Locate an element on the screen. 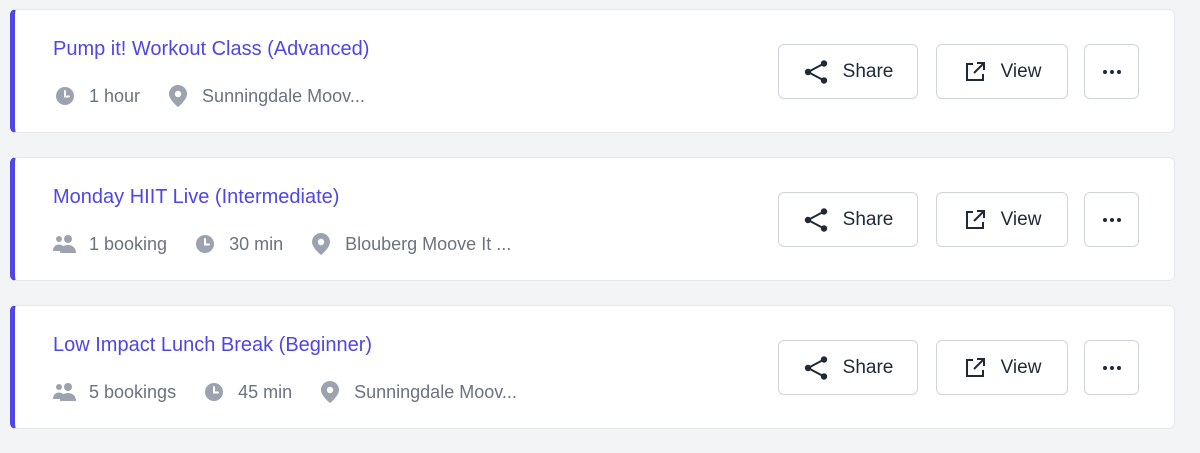 This screenshot has width=1200, height=453. class-title: Low Impact Lunch Break (Beginner) is located at coordinates (212, 345).